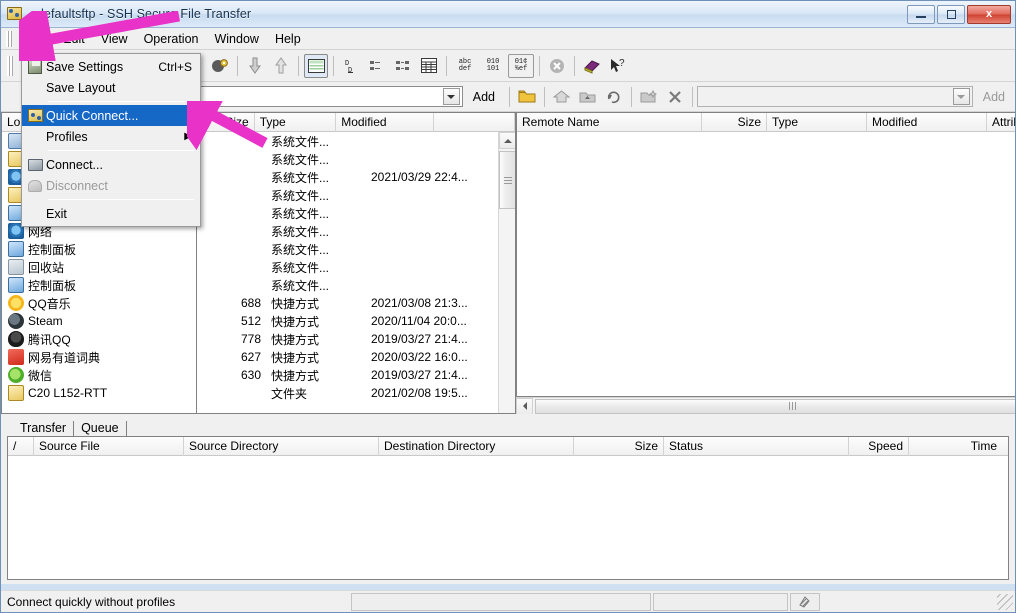  Describe the element at coordinates (527, 97) in the screenshot. I see `new-folder-icon` at that location.